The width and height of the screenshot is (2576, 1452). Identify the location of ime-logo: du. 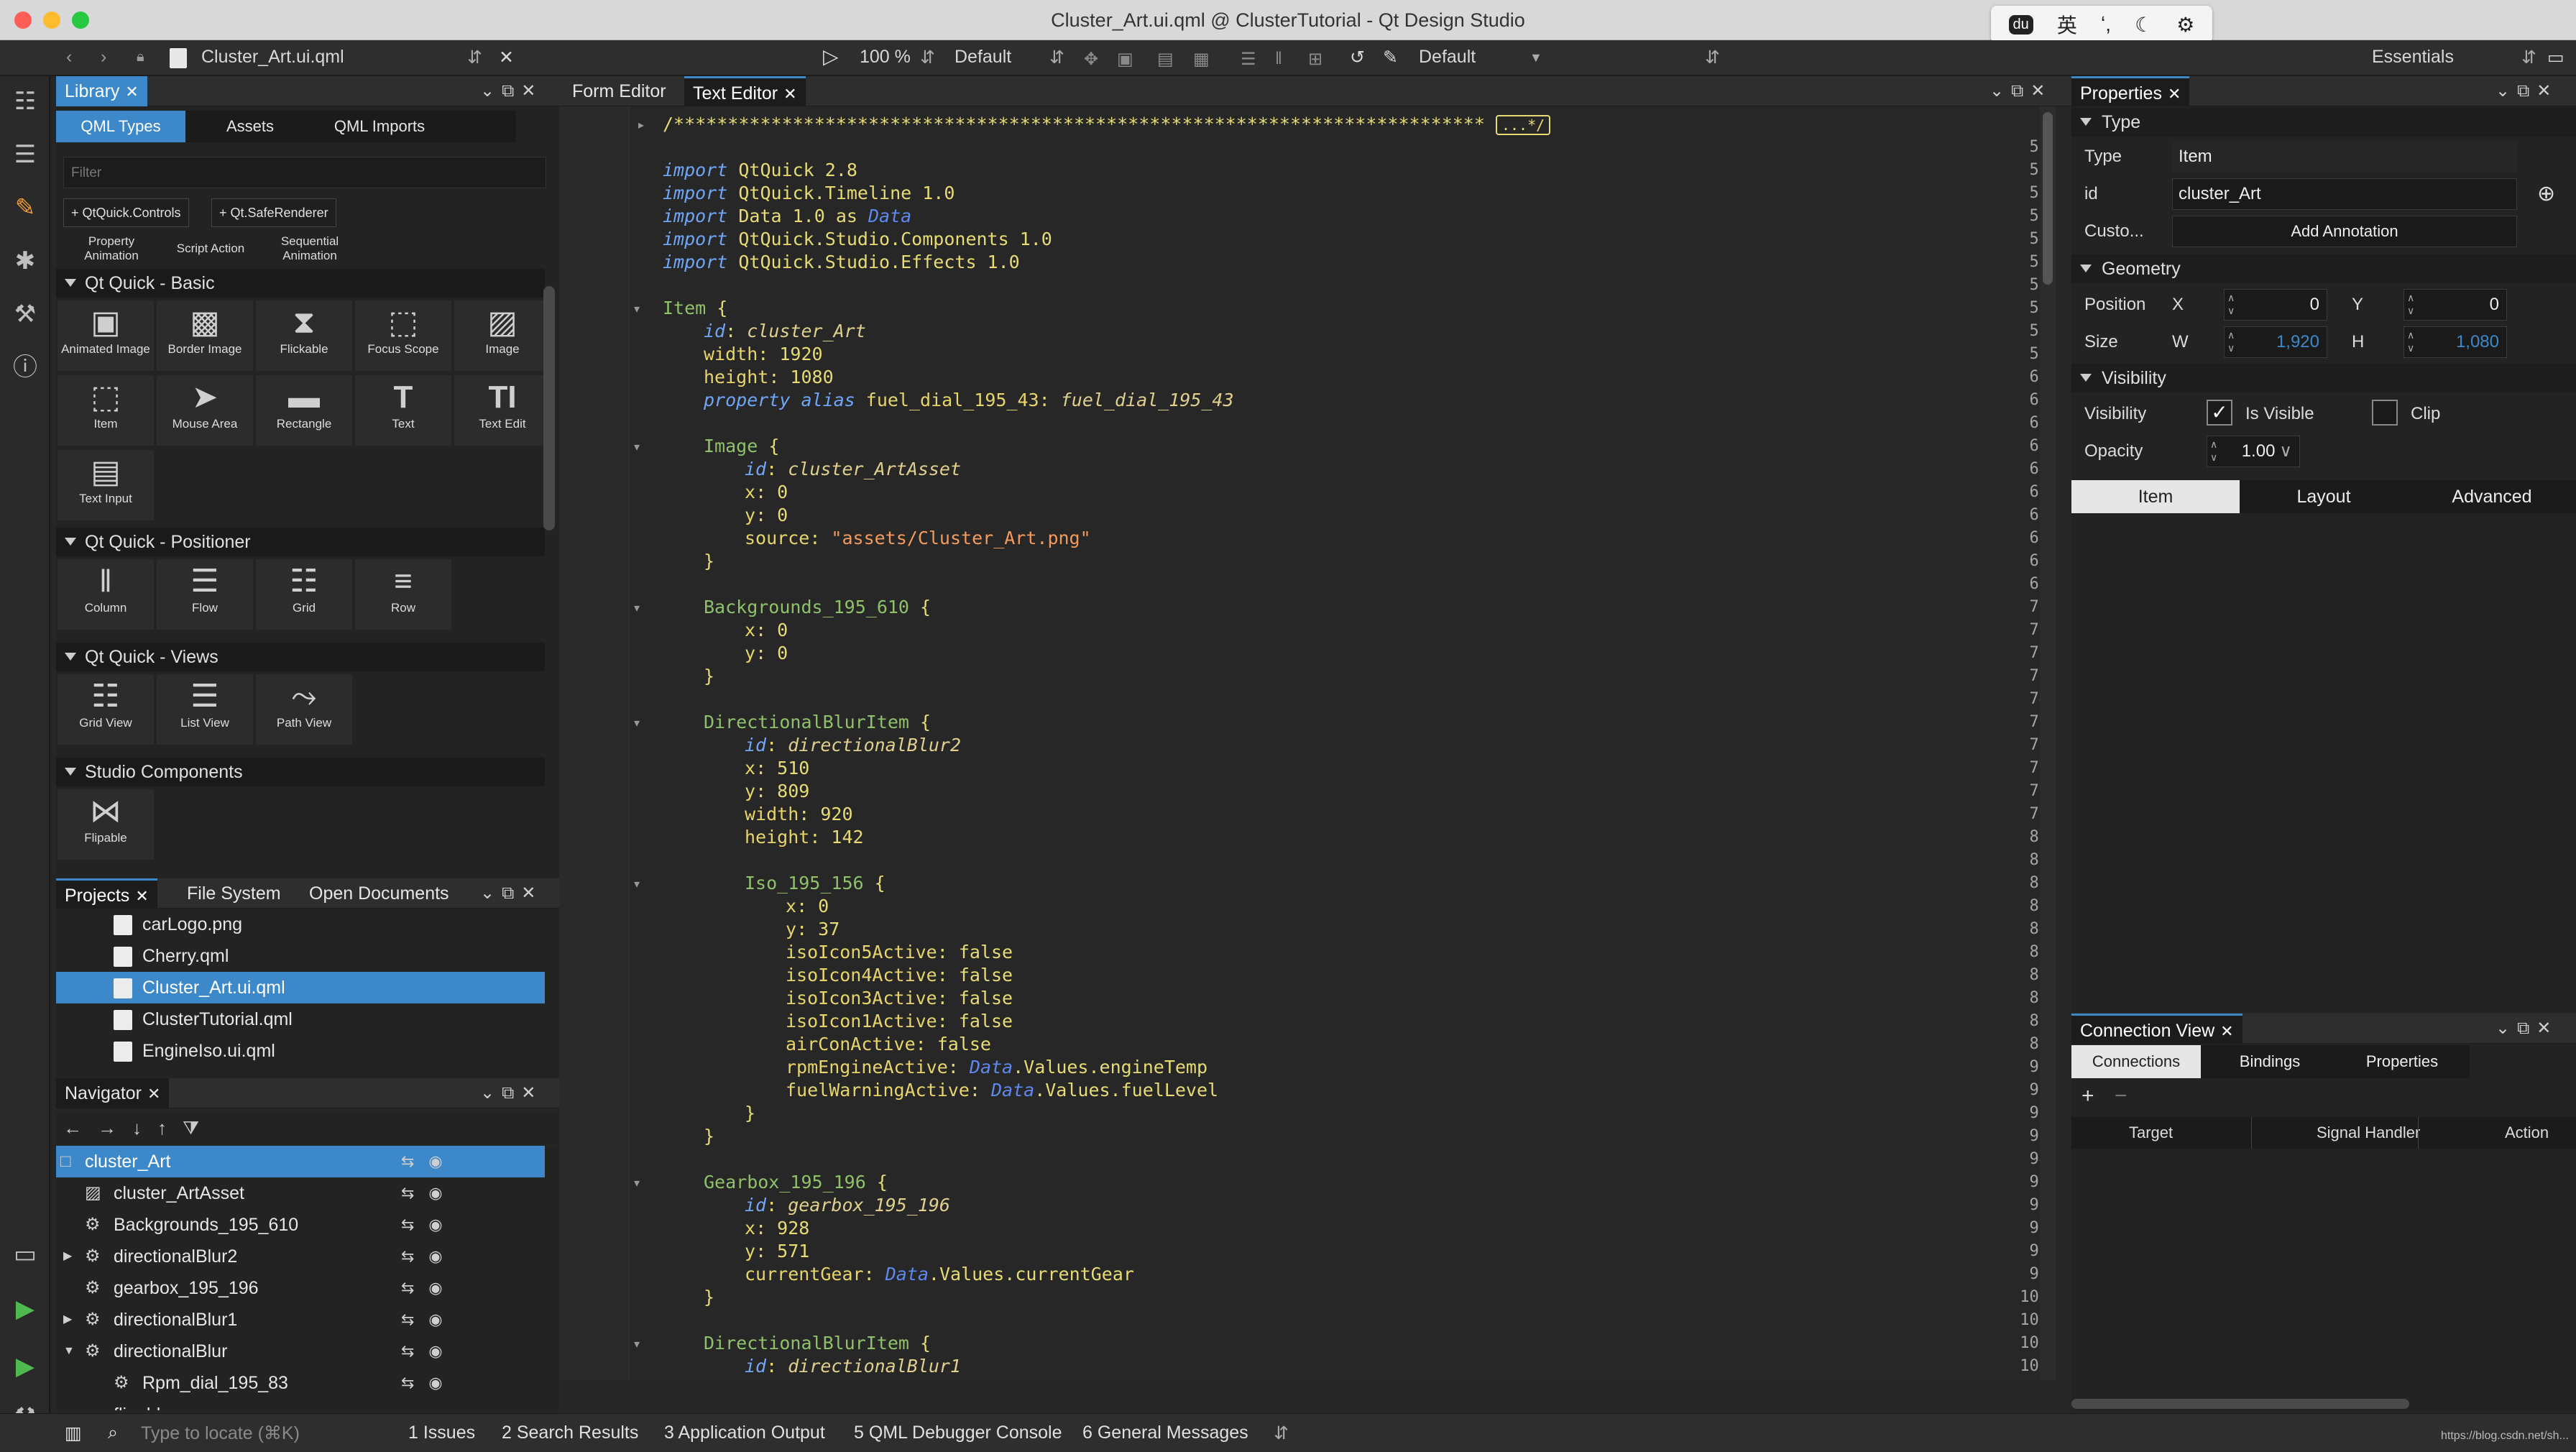
(2020, 24).